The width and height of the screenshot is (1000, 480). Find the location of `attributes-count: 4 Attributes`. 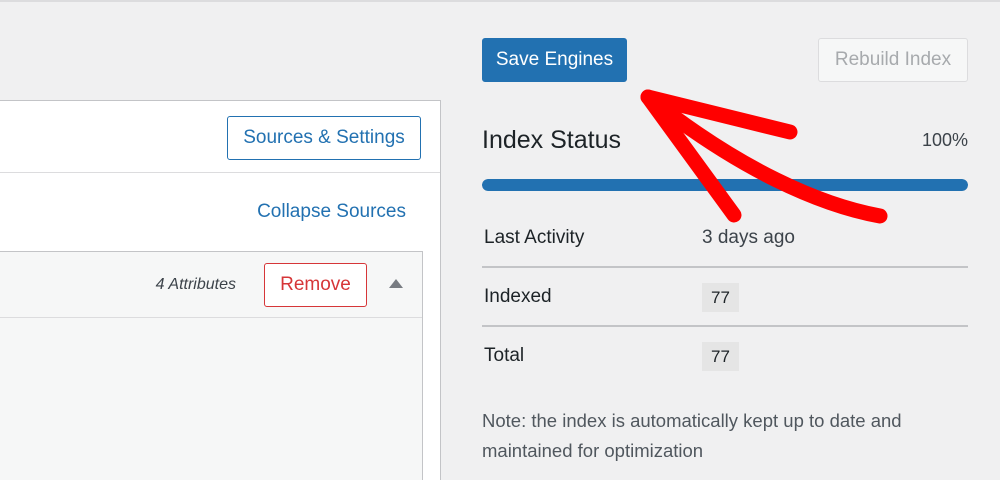

attributes-count: 4 Attributes is located at coordinates (195, 284).